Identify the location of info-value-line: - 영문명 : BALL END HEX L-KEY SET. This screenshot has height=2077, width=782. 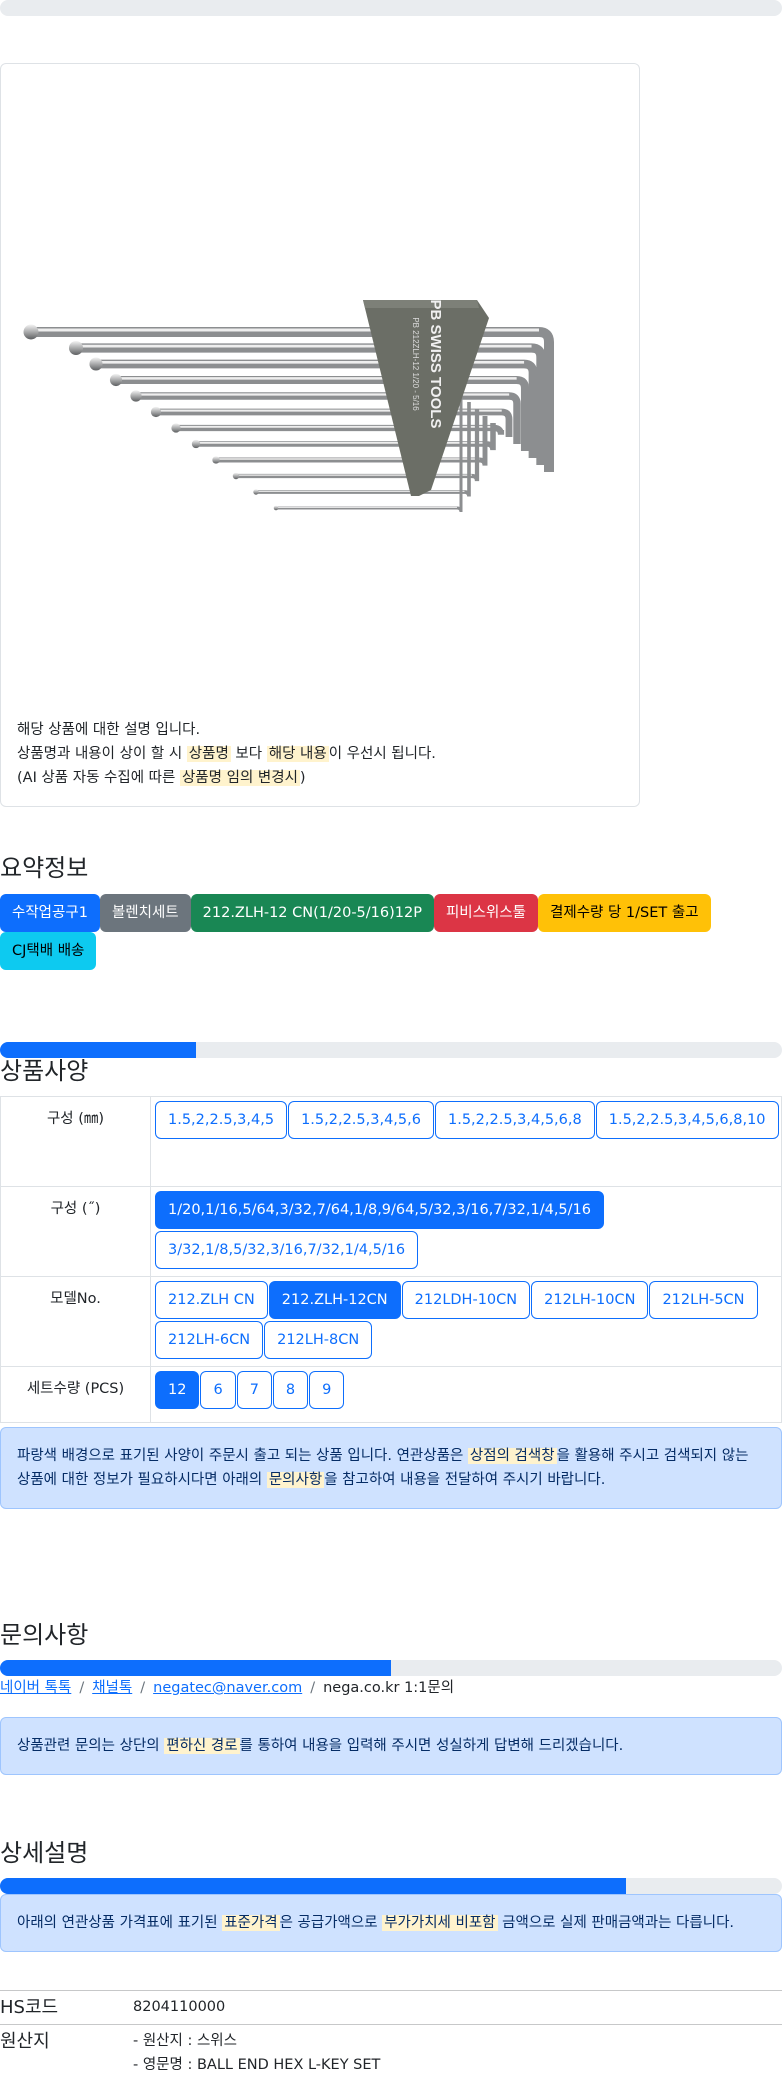
(457, 2065).